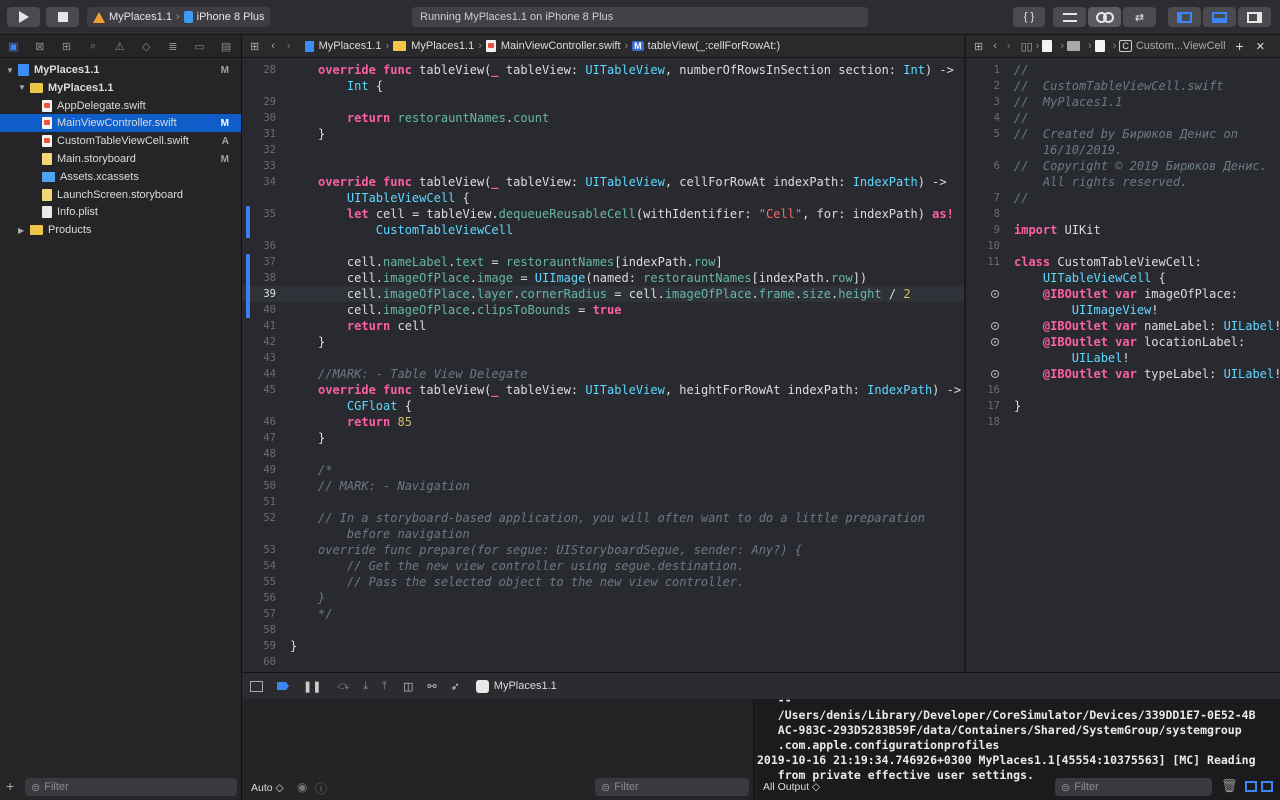  What do you see at coordinates (1229, 786) in the screenshot?
I see `trash-icon: 🗑` at bounding box center [1229, 786].